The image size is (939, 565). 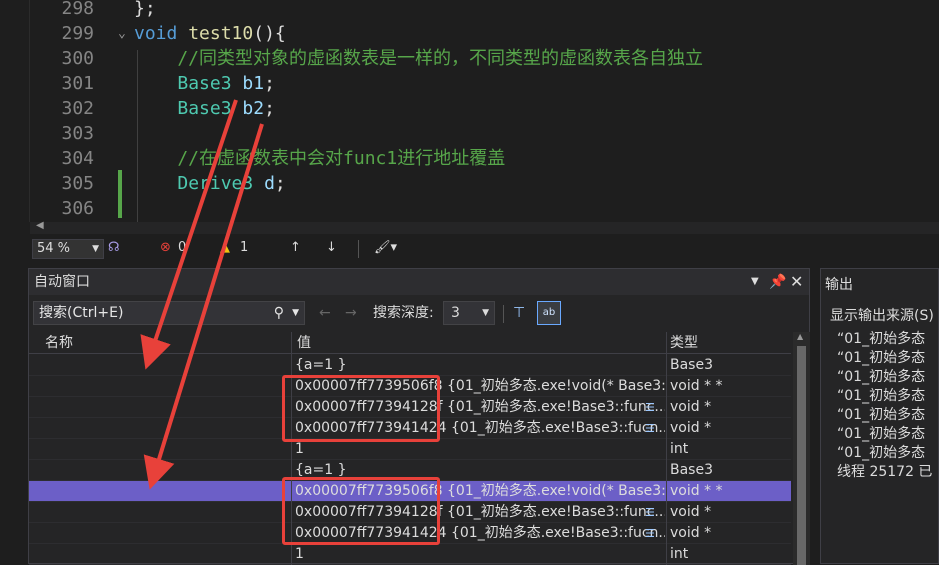 I want to click on code-token: (){, so click(x=269, y=33).